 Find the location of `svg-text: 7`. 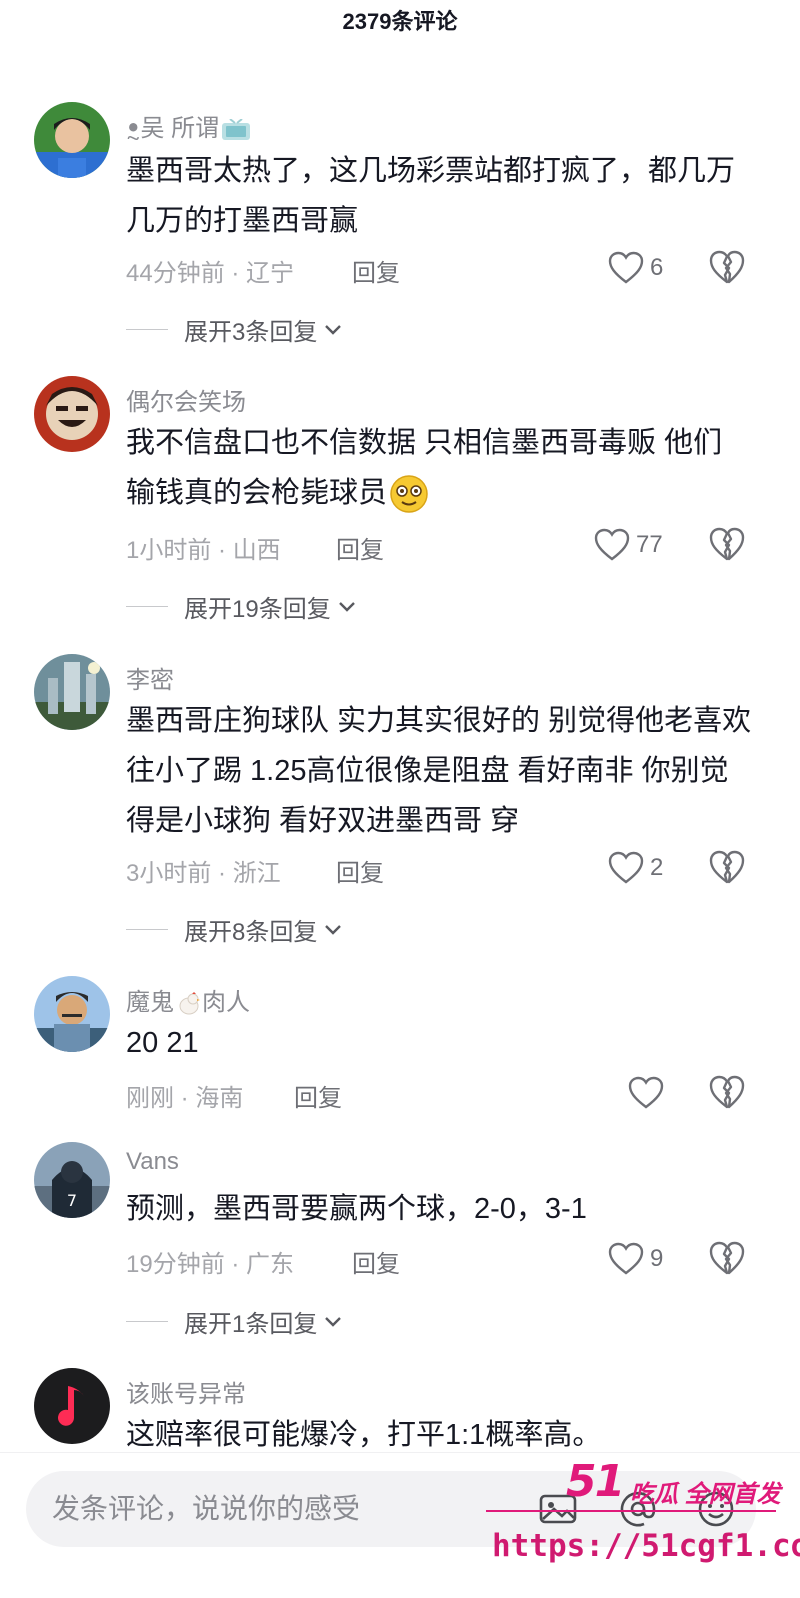

svg-text: 7 is located at coordinates (72, 1200).